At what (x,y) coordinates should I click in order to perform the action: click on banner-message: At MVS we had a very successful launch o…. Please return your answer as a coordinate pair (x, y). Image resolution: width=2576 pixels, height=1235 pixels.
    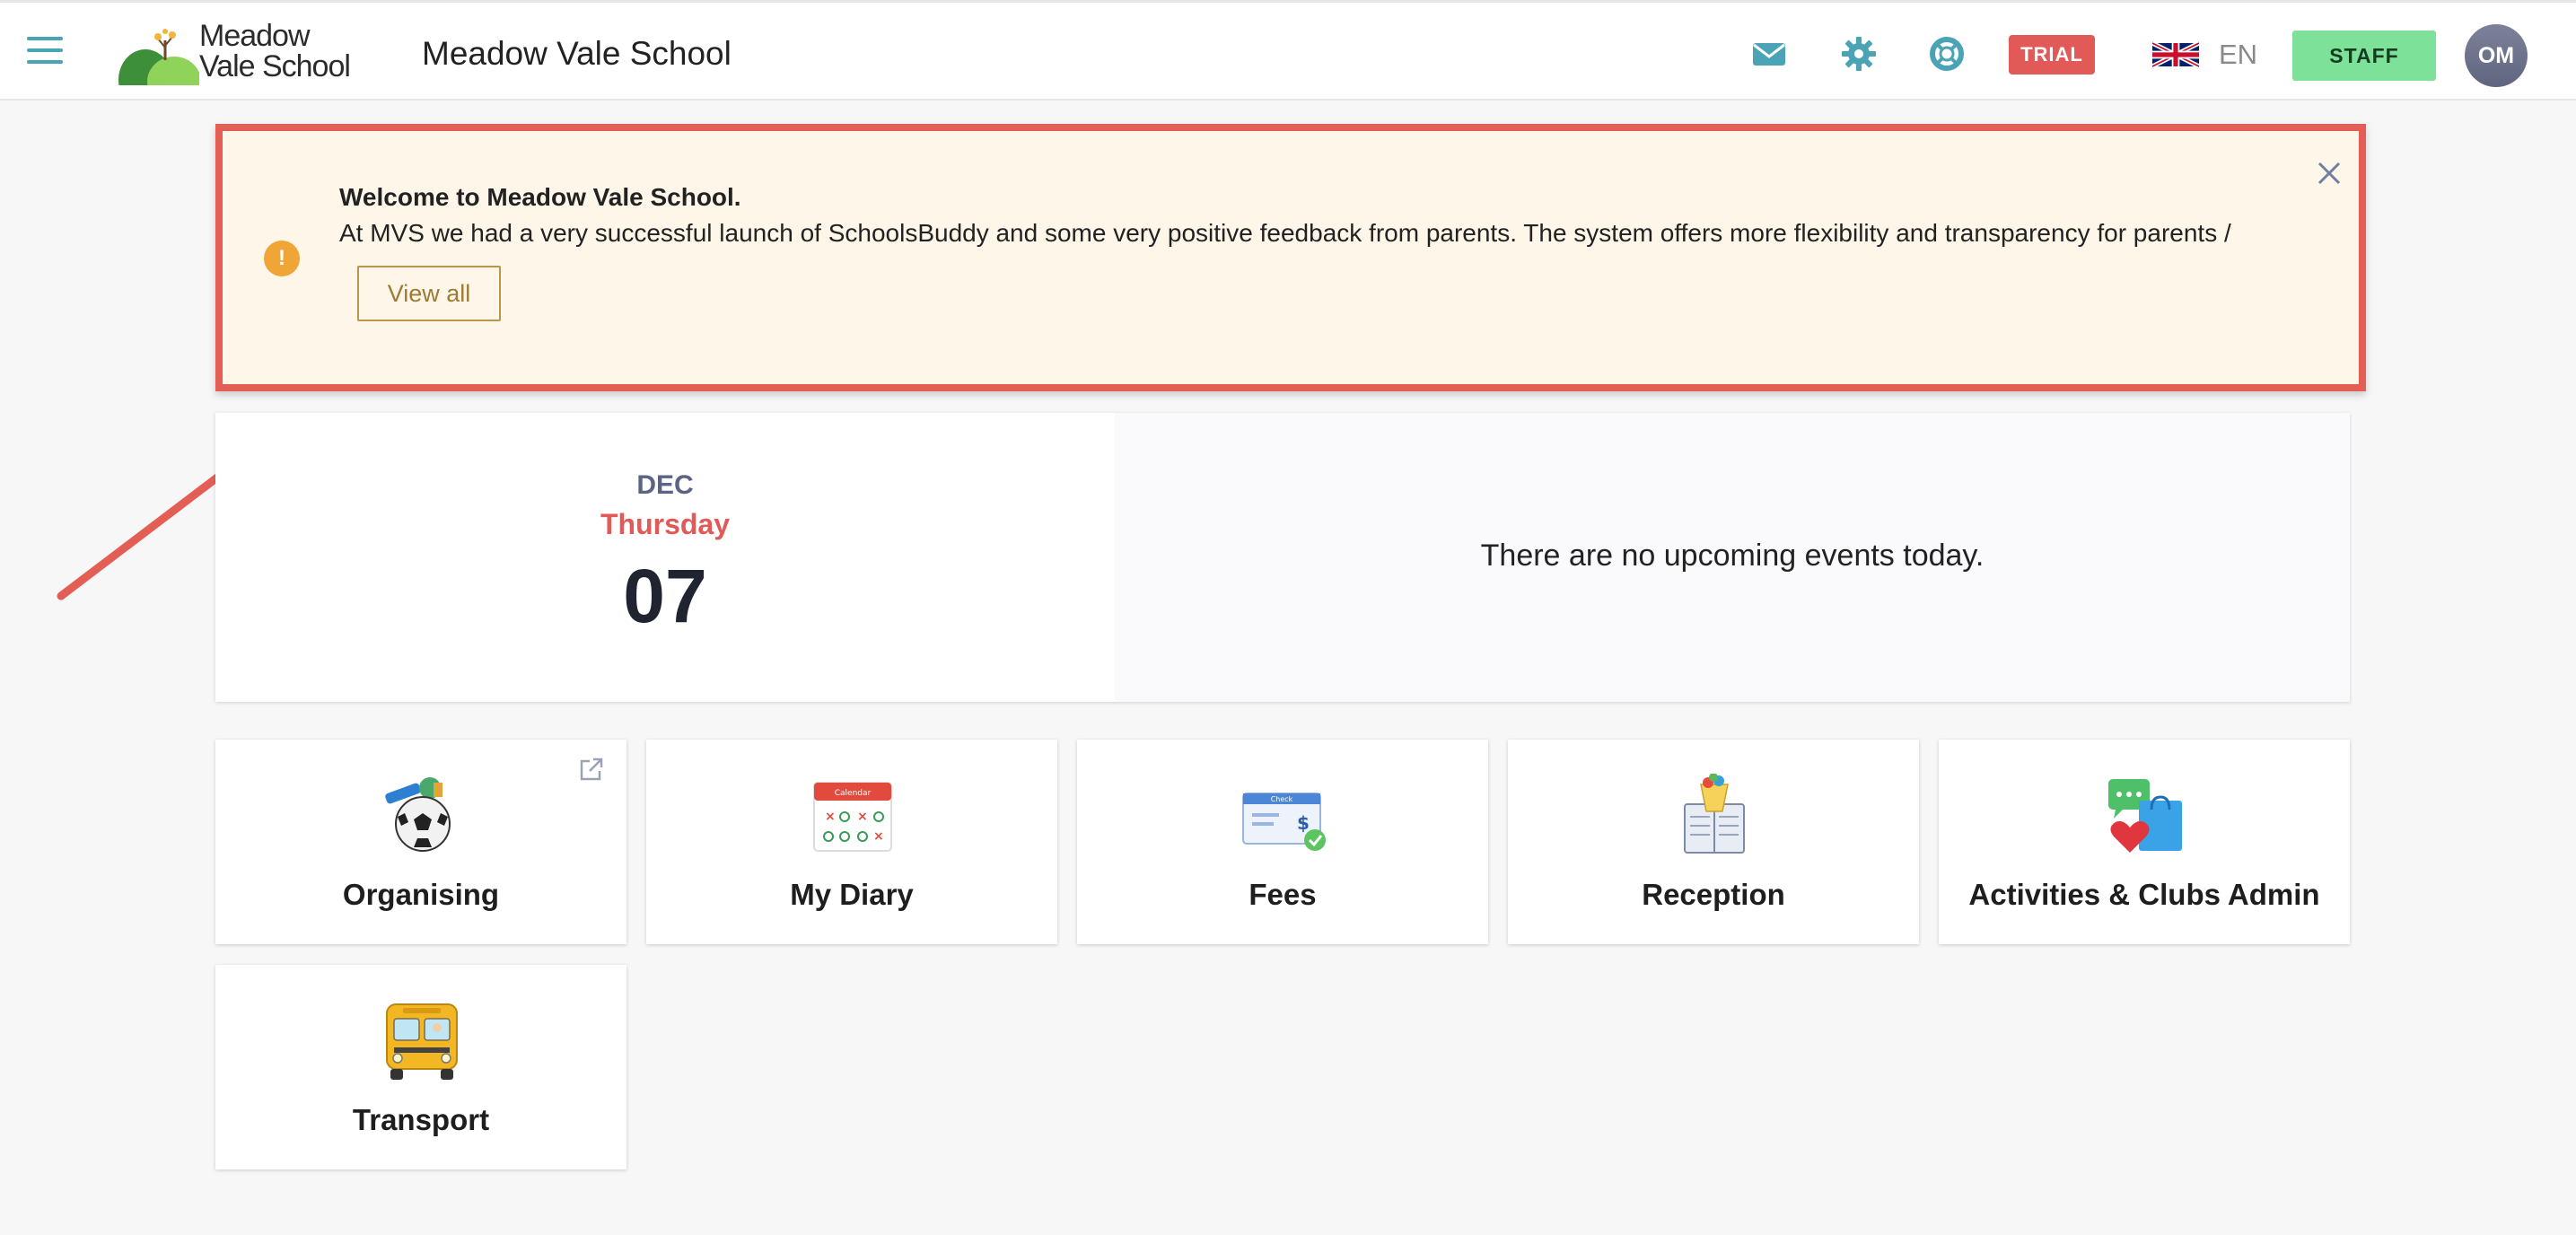
    Looking at the image, I should click on (1285, 233).